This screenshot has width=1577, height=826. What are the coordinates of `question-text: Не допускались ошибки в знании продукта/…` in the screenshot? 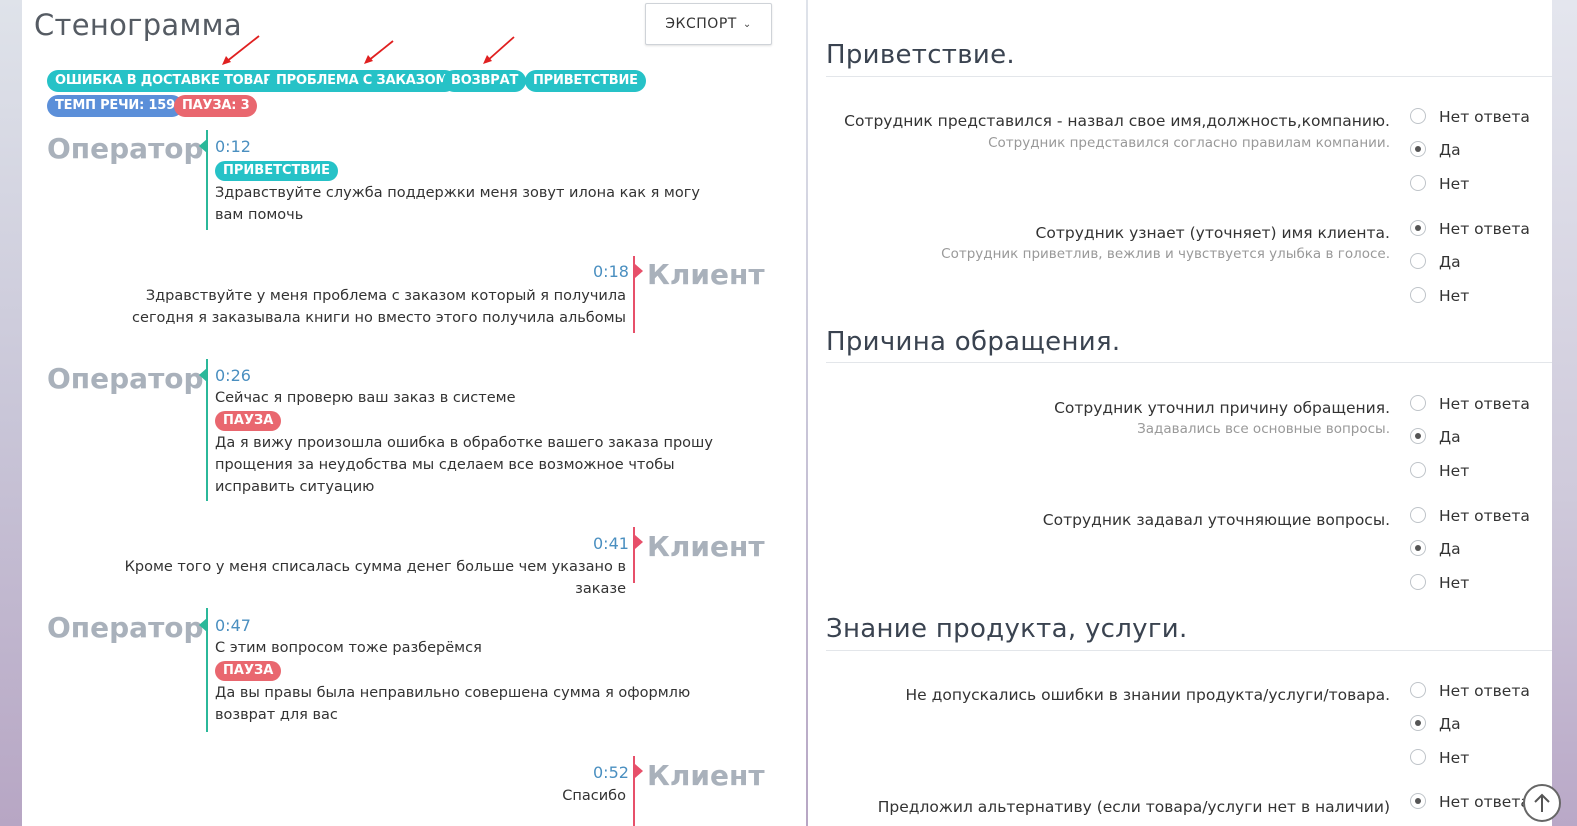 It's located at (1147, 695).